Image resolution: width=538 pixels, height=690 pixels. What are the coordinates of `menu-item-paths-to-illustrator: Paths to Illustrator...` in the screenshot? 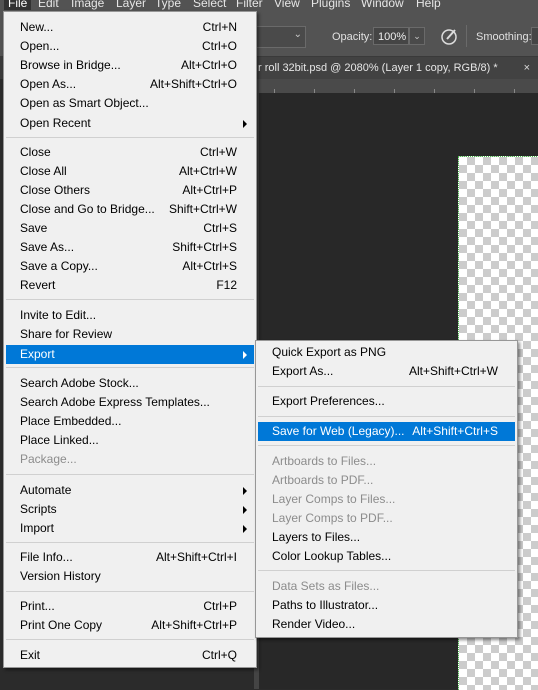 It's located at (386, 605).